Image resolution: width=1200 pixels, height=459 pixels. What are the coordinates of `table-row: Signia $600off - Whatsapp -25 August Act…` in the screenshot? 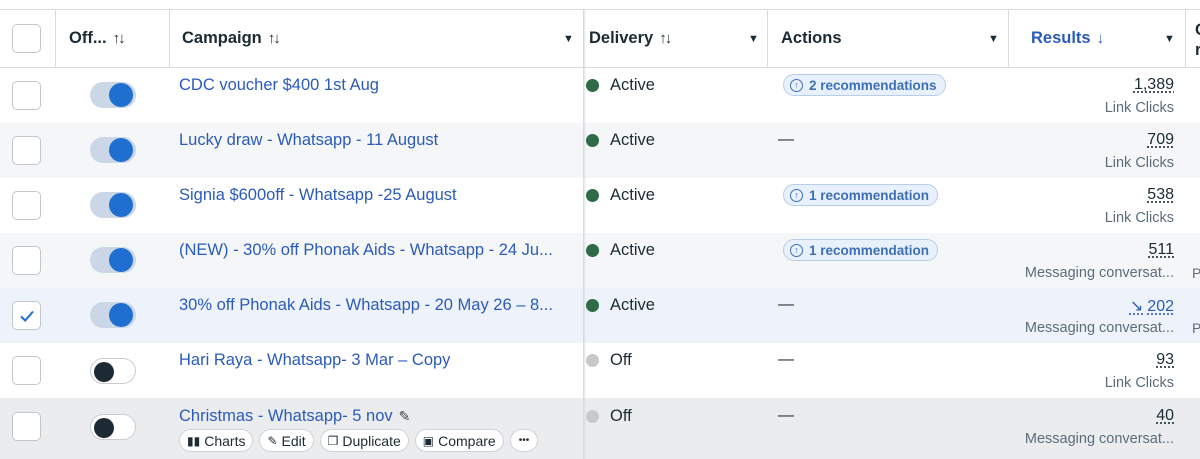 It's located at (600, 205).